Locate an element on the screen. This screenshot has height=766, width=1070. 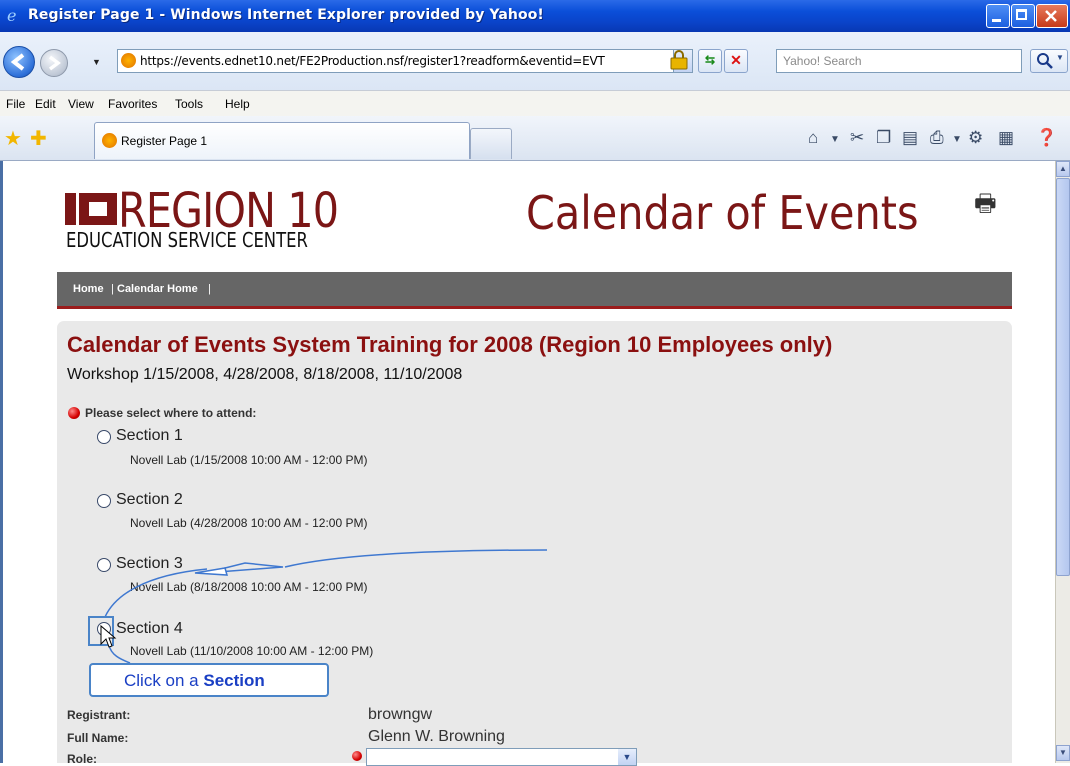
close-icon is located at coordinates (1051, 16).